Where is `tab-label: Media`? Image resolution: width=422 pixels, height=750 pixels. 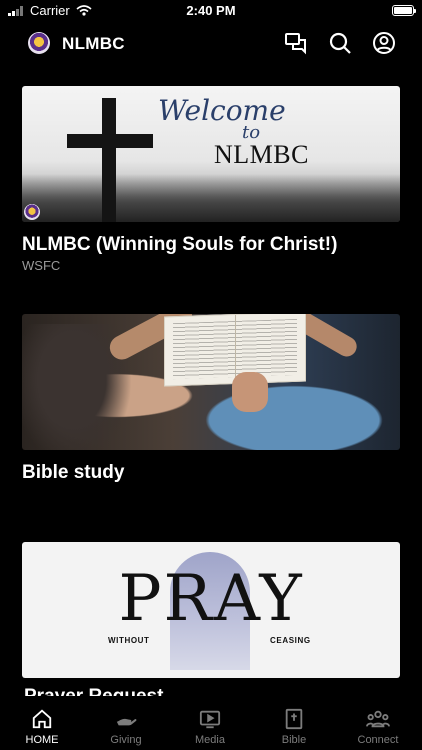 tab-label: Media is located at coordinates (210, 740).